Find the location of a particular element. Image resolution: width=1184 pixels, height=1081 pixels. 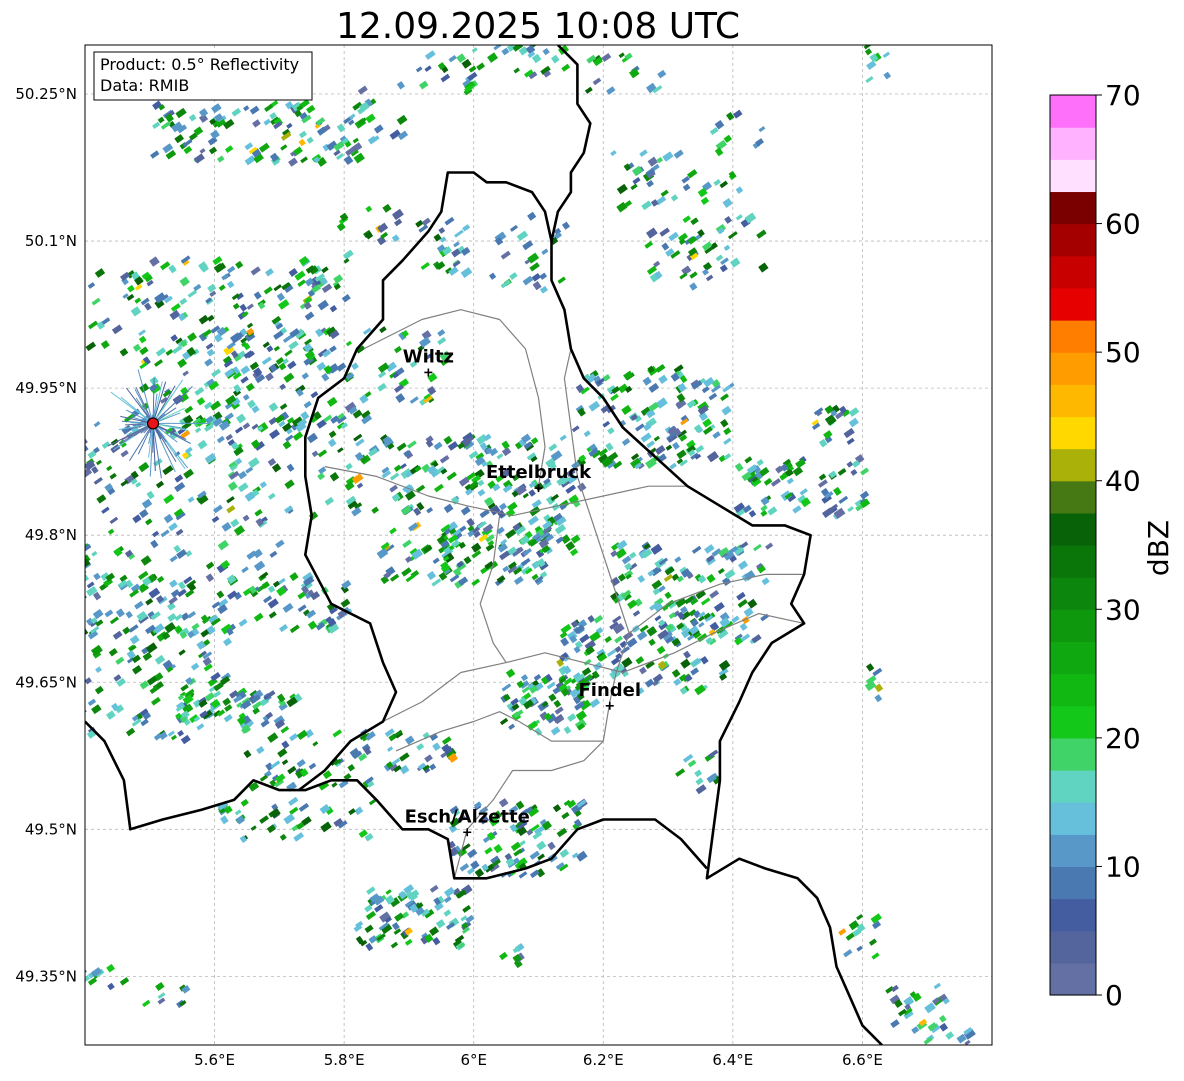

colorbar-tick-label: 60 is located at coordinates (1123, 224).